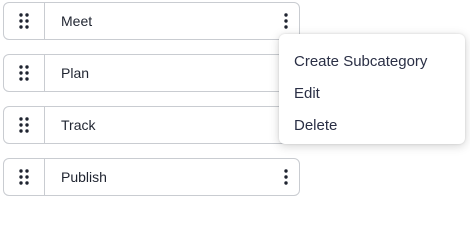 This screenshot has height=240, width=470. Describe the element at coordinates (75, 73) in the screenshot. I see `list-item-label: Plan` at that location.